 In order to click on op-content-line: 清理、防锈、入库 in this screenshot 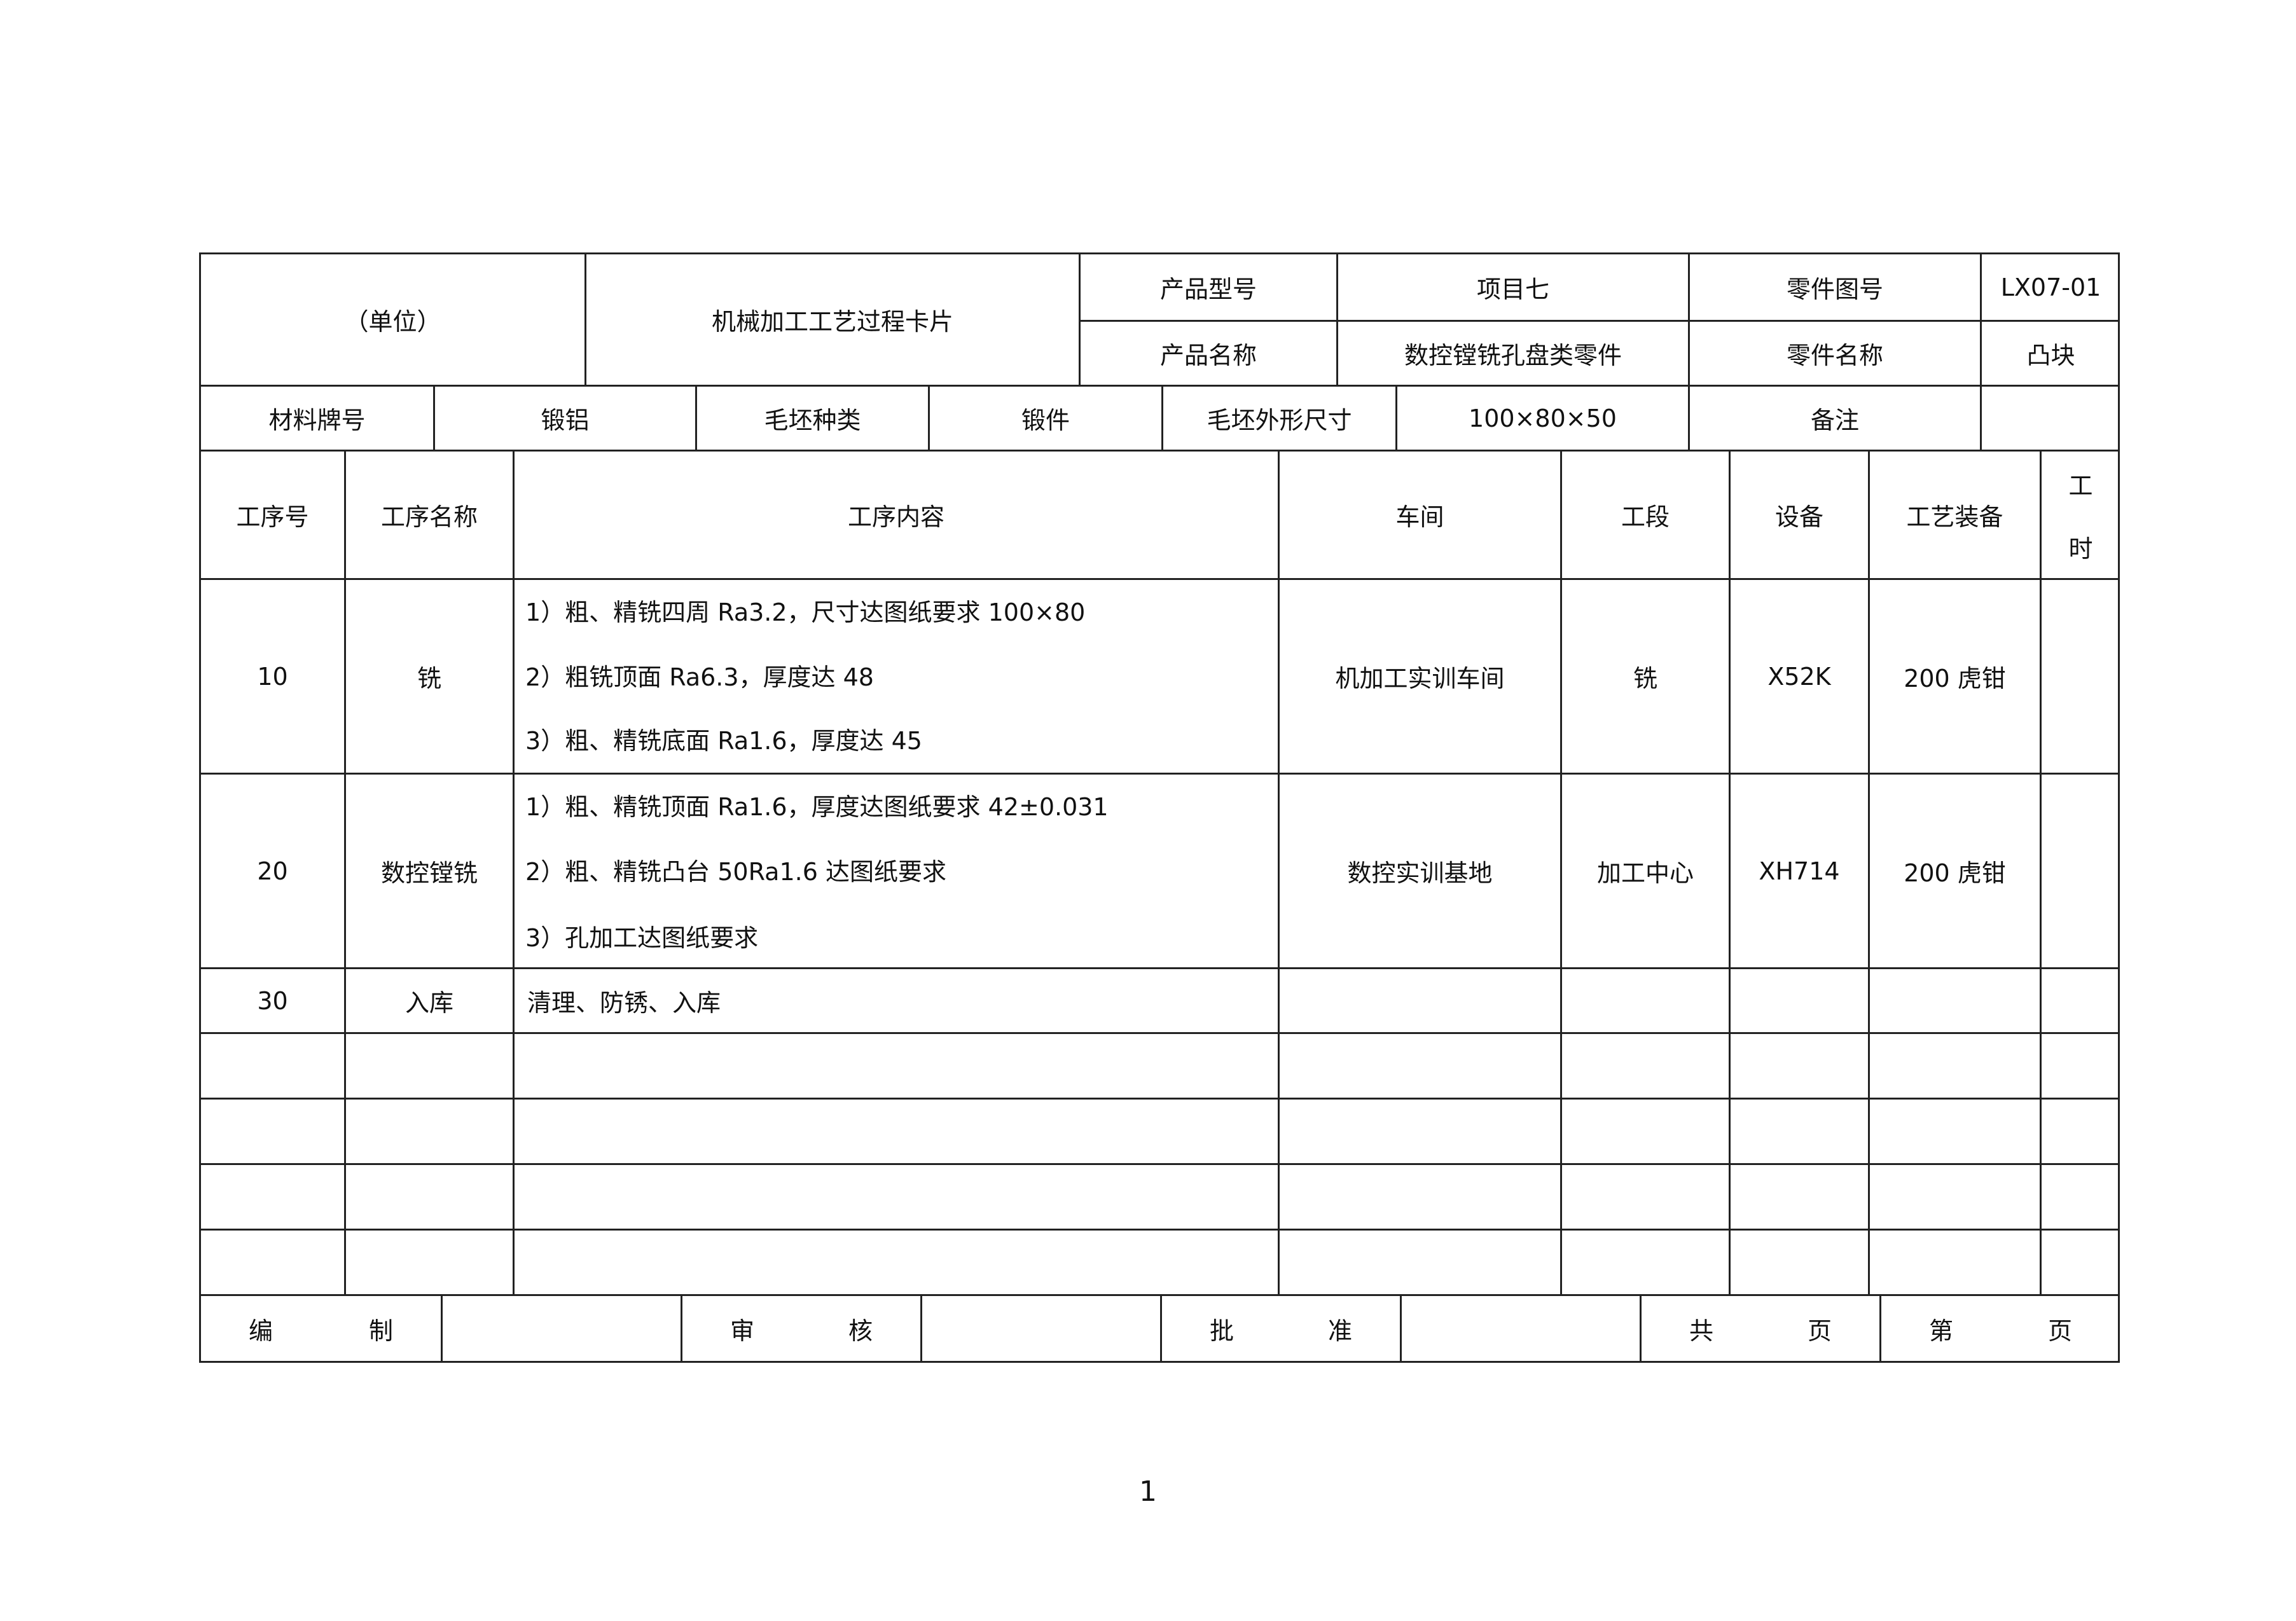, I will do `click(624, 1003)`.